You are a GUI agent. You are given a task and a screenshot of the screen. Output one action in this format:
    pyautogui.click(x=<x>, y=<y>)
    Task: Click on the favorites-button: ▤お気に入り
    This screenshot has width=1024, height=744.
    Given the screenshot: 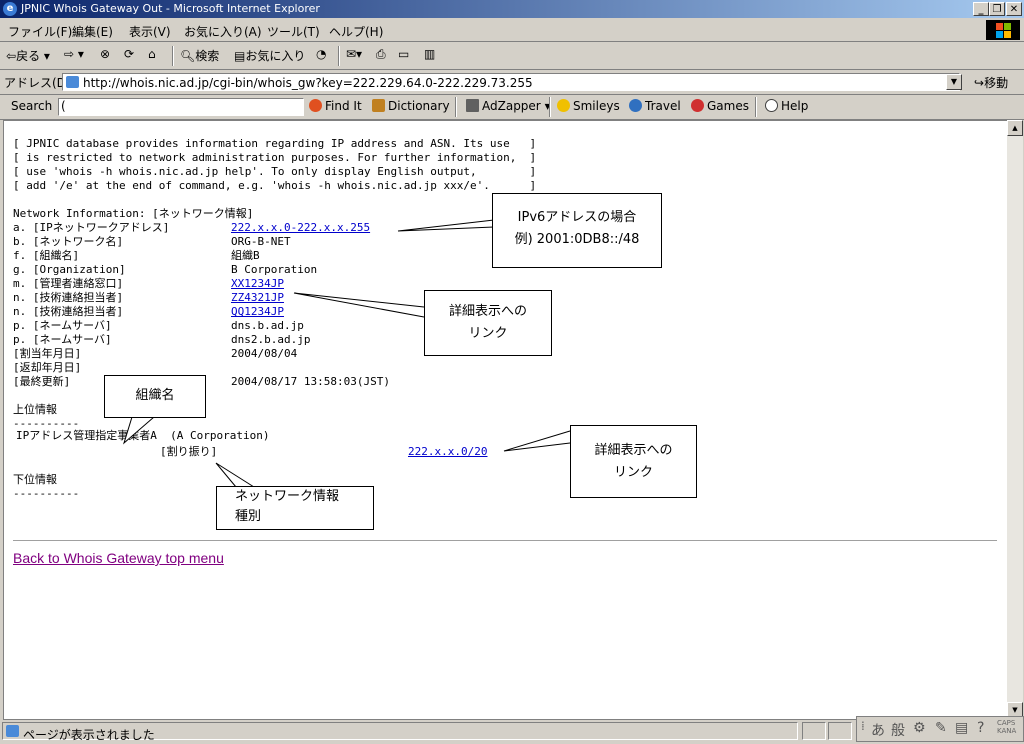 What is the action you would take?
    pyautogui.click(x=269, y=55)
    